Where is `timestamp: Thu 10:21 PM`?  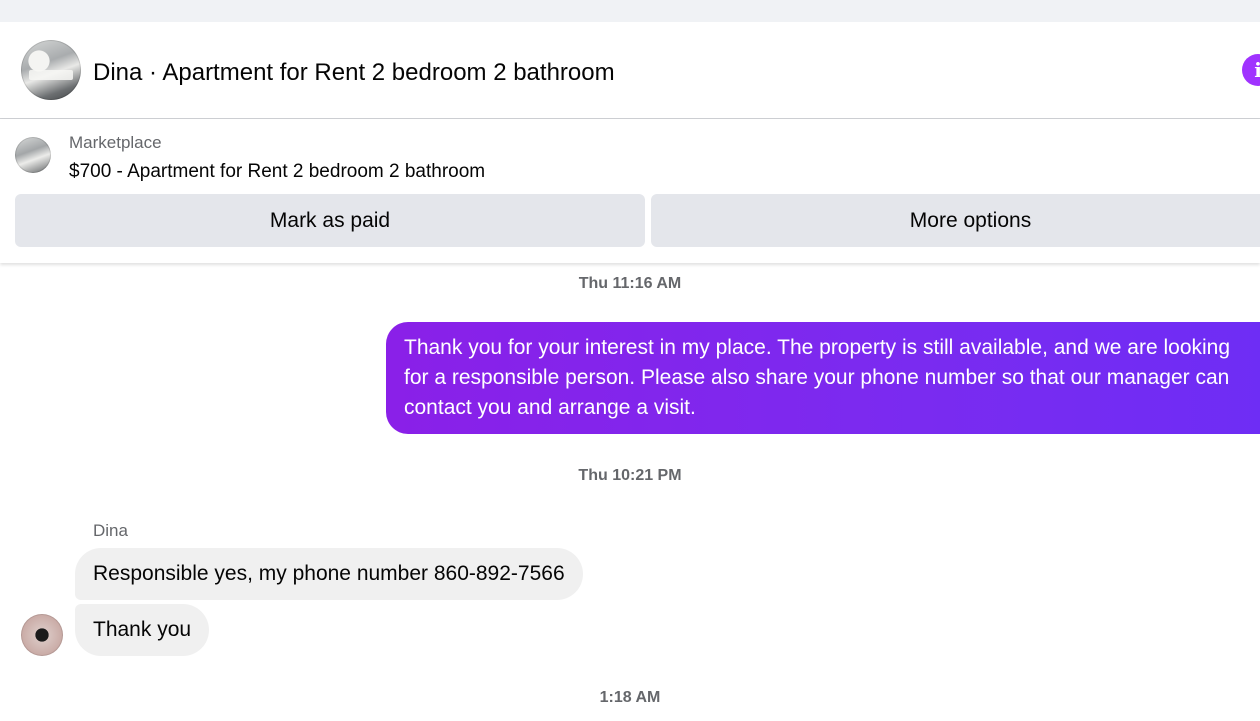 timestamp: Thu 10:21 PM is located at coordinates (630, 475).